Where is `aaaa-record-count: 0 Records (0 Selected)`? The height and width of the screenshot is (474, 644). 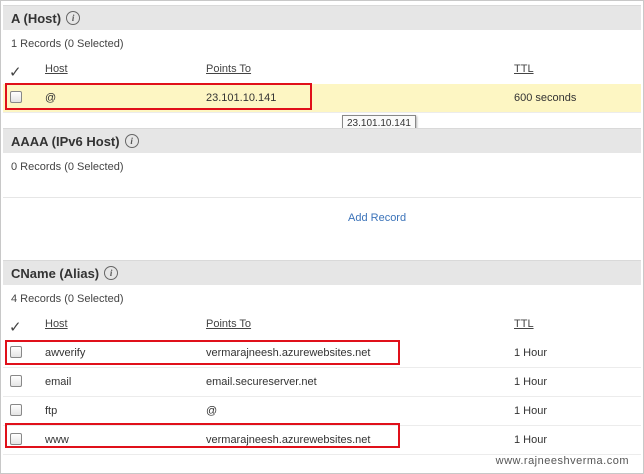 aaaa-record-count: 0 Records (0 Selected) is located at coordinates (67, 167).